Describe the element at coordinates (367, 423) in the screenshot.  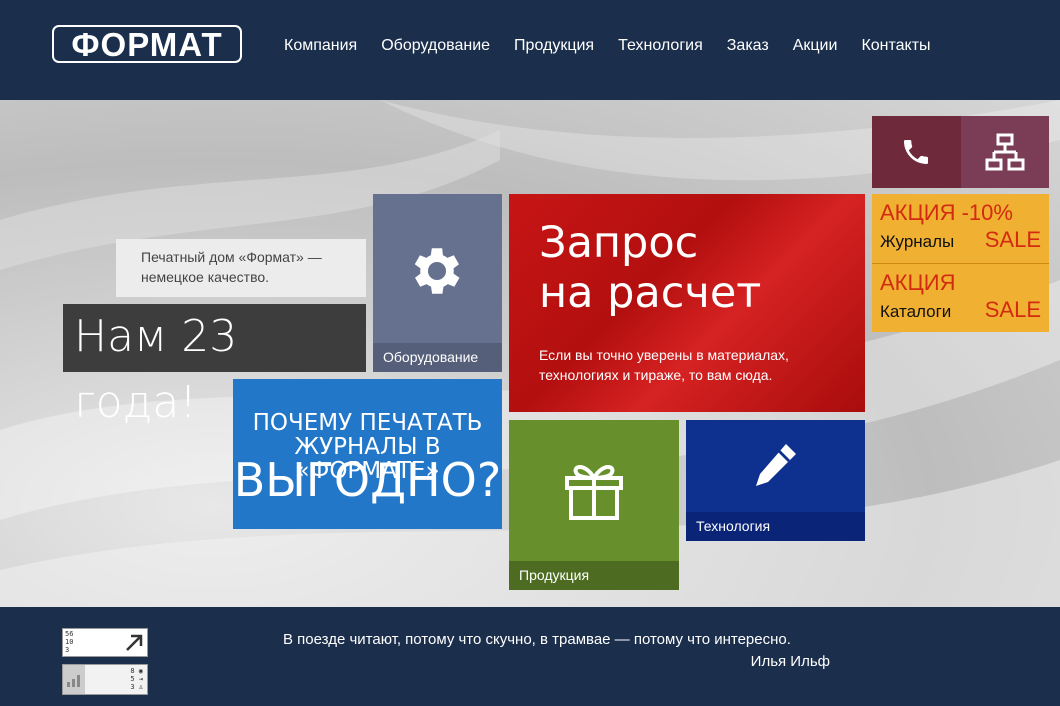
I see `why-line1: ПОЧЕМУ ПЕЧАТАТЬ` at that location.